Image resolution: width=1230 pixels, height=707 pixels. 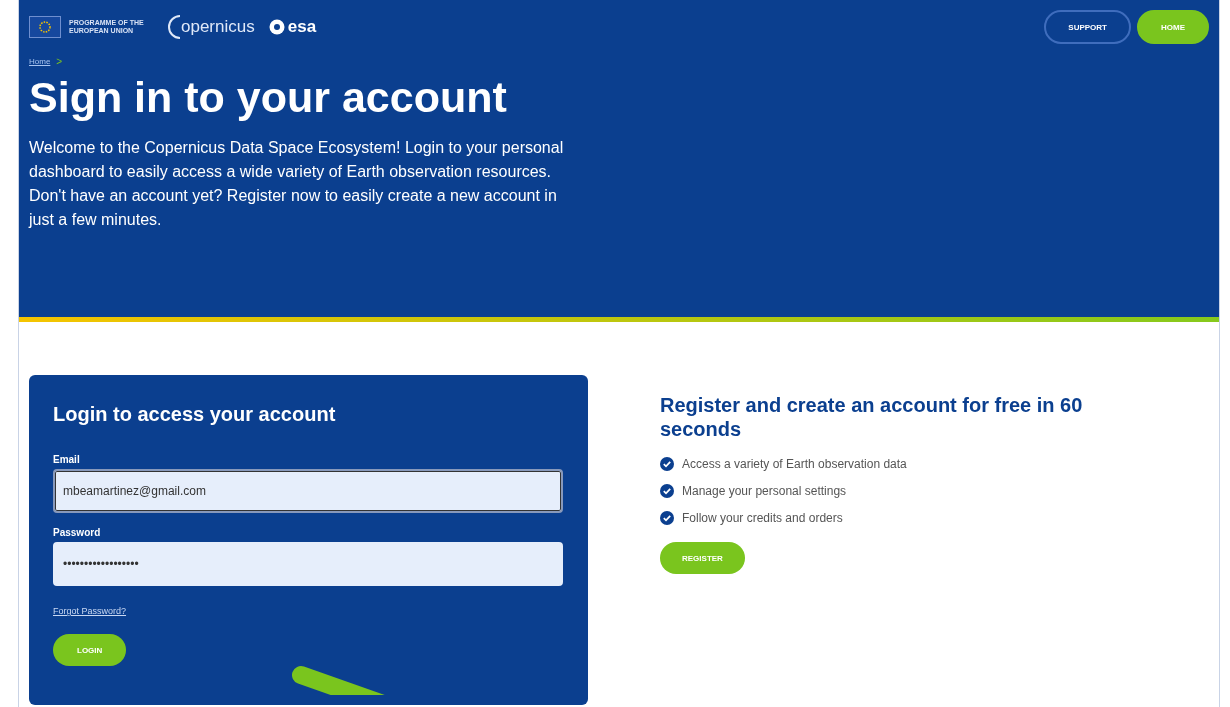 I want to click on input-field: ••••••••••••••••••, so click(x=308, y=564).